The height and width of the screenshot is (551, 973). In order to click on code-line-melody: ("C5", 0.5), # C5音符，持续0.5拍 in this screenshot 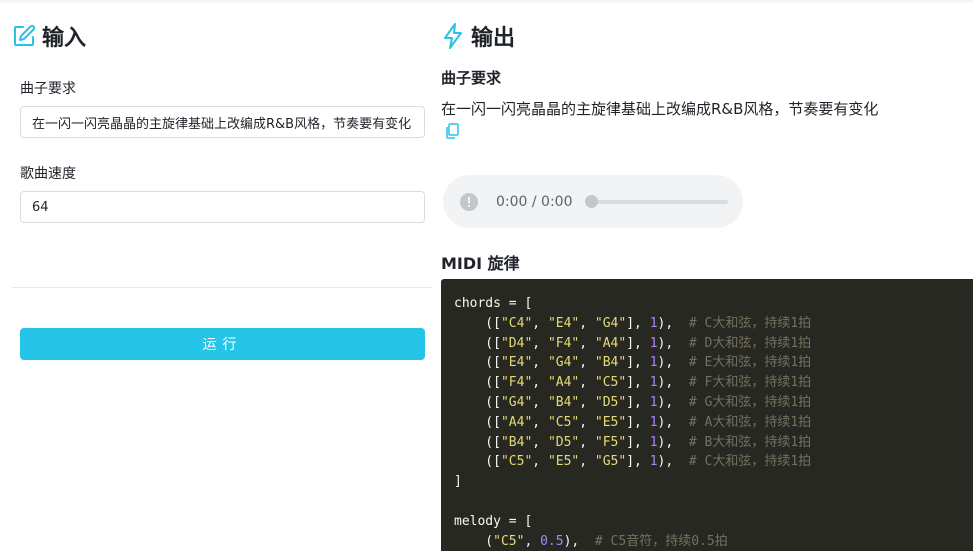, I will do `click(707, 541)`.